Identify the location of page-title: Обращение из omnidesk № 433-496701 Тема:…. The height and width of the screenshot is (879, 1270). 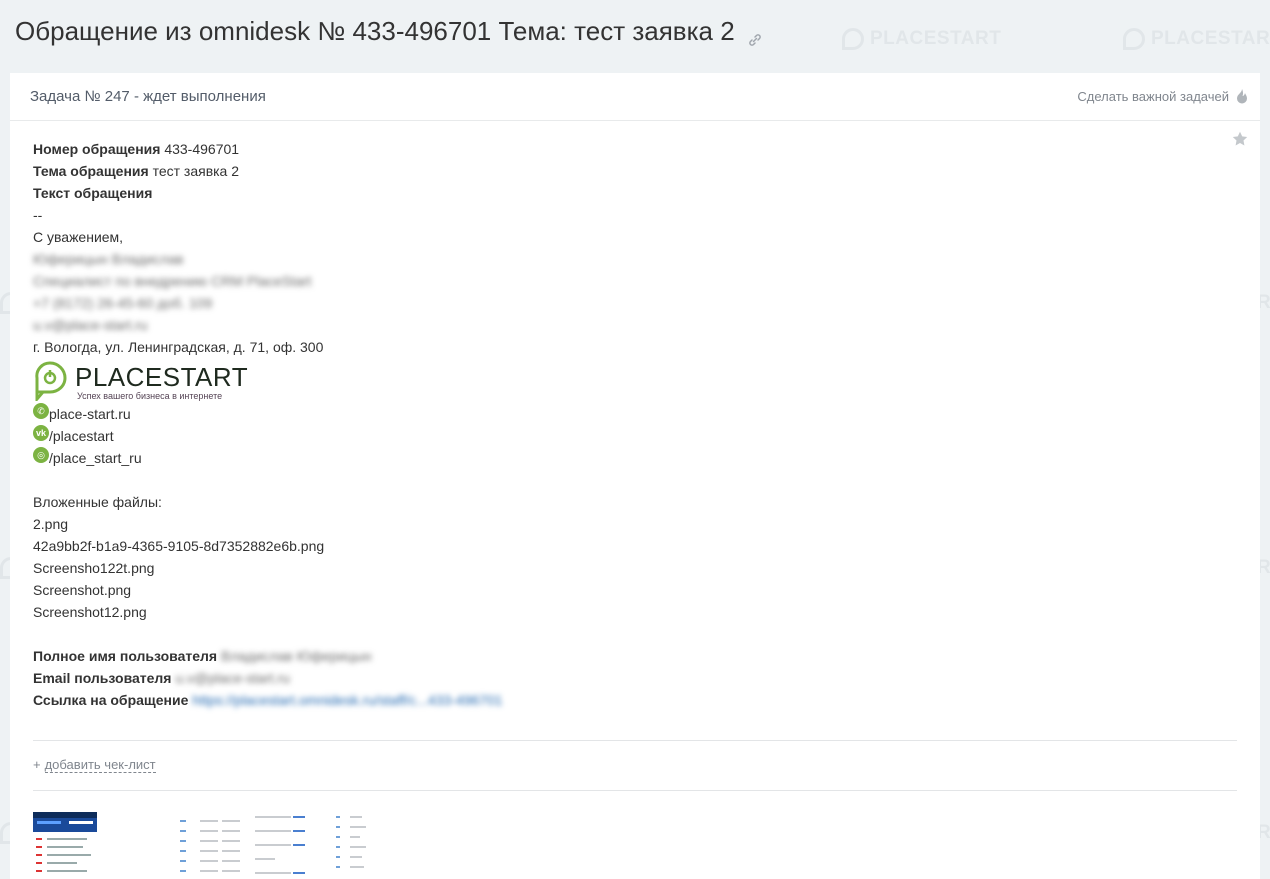
(389, 31).